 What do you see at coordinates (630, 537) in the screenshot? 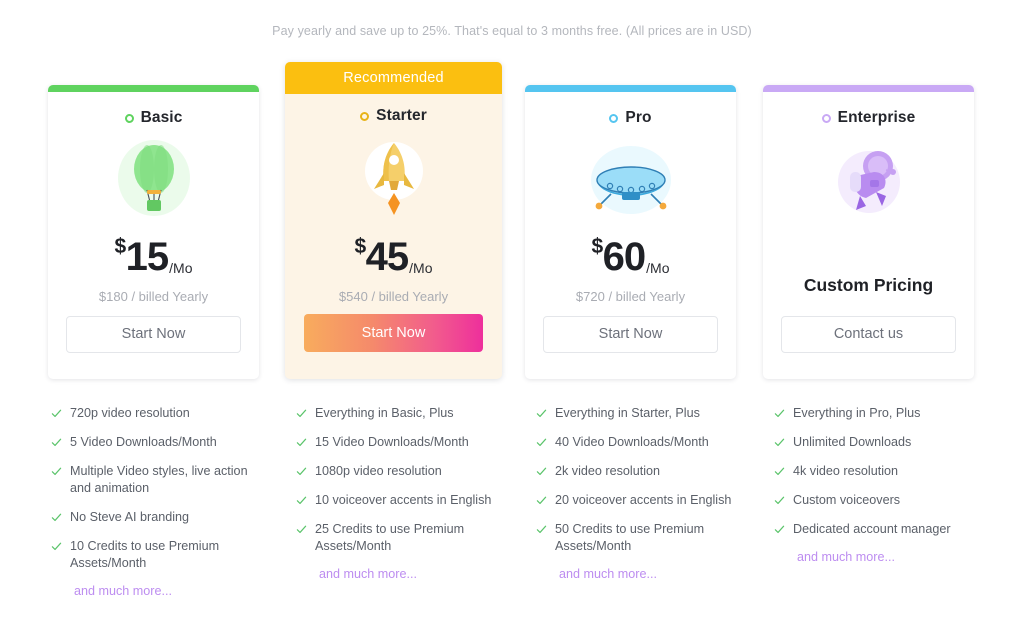
I see `feature-text: 50 Credits to use Premium Assets/Month` at bounding box center [630, 537].